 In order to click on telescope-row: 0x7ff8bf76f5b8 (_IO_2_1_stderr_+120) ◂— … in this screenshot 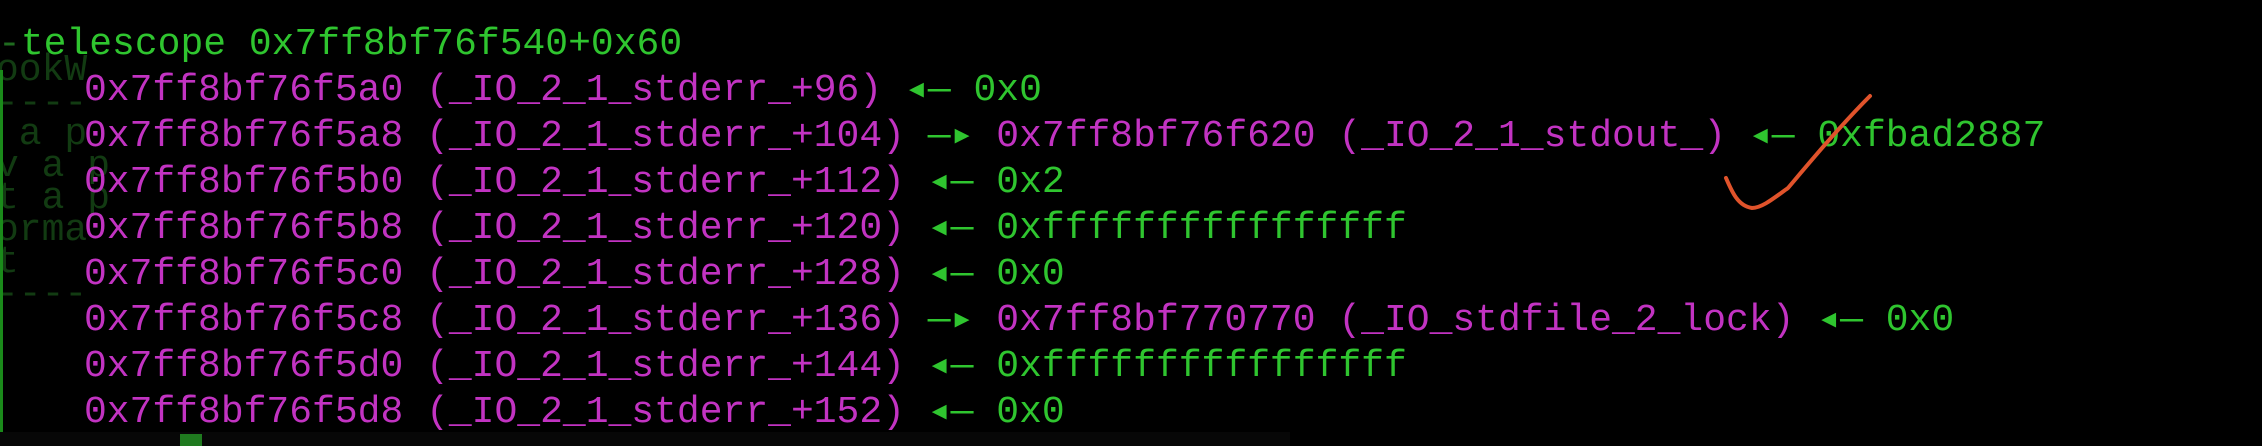, I will do `click(745, 229)`.